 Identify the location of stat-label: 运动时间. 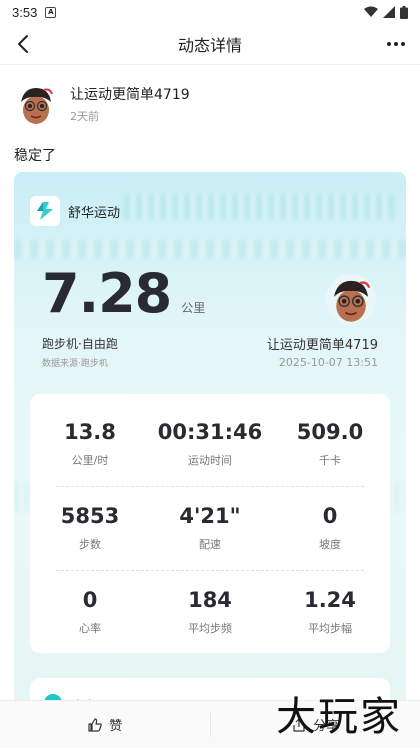
(210, 460).